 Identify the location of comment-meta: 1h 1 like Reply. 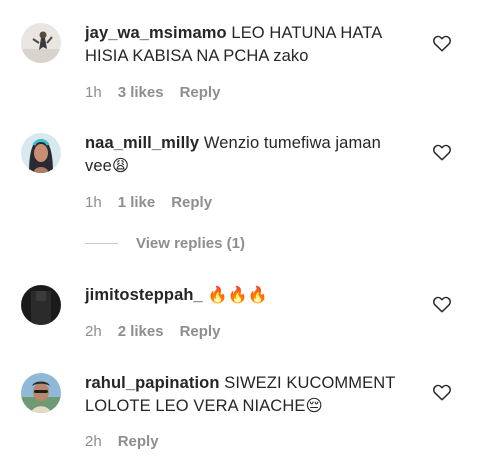
(156, 202).